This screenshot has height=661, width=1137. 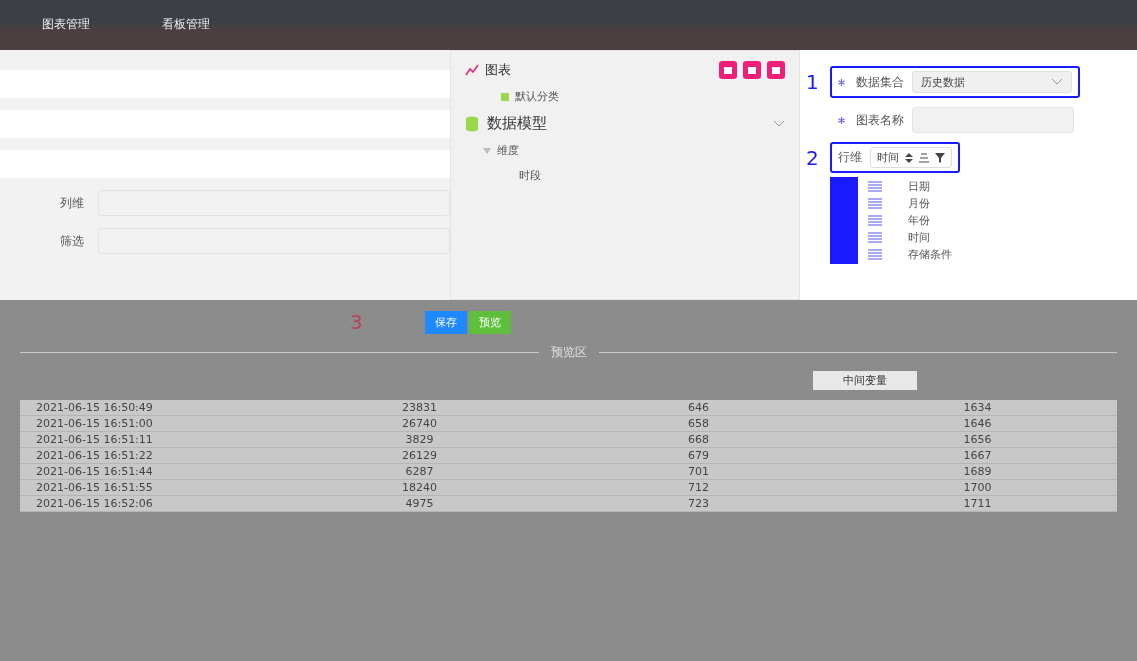 What do you see at coordinates (698, 439) in the screenshot?
I see `table-cell-text: 668` at bounding box center [698, 439].